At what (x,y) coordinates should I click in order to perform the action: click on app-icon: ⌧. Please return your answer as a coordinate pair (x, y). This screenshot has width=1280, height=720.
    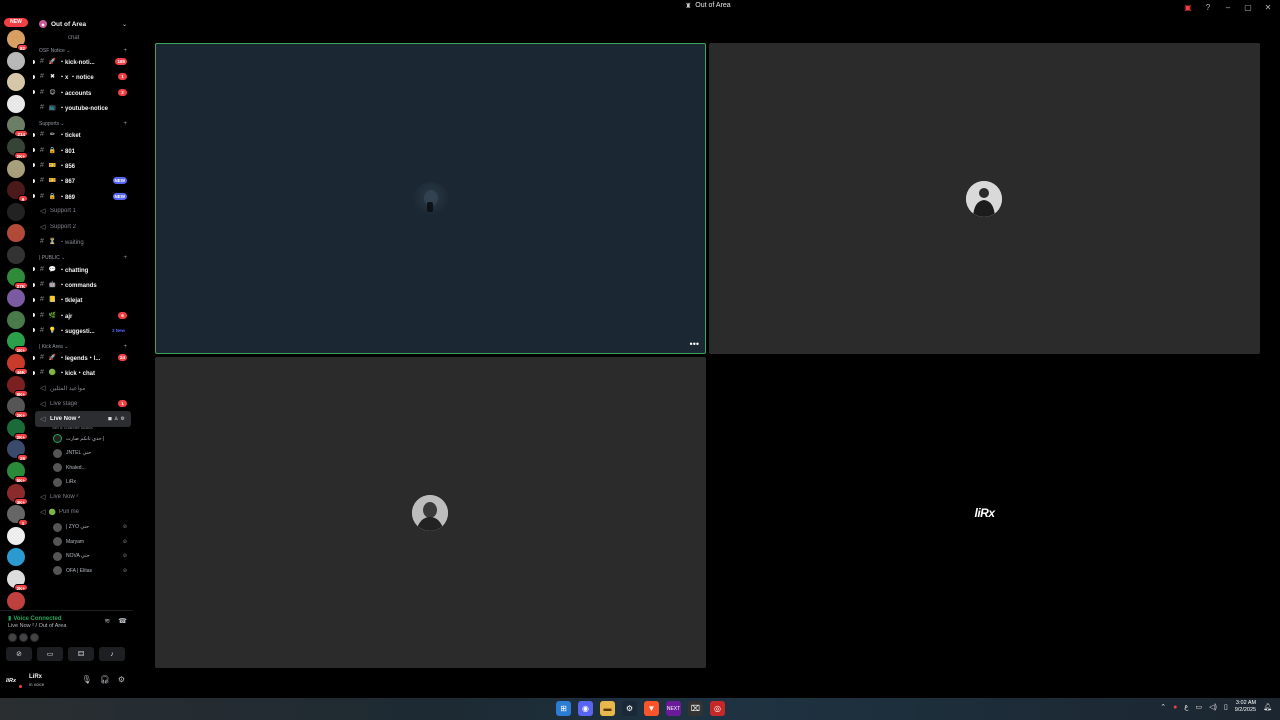
    Looking at the image, I should click on (695, 708).